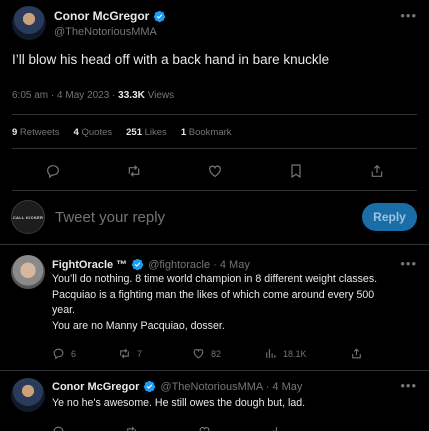 The height and width of the screenshot is (431, 429). Describe the element at coordinates (159, 95) in the screenshot. I see `views-label: Views` at that location.